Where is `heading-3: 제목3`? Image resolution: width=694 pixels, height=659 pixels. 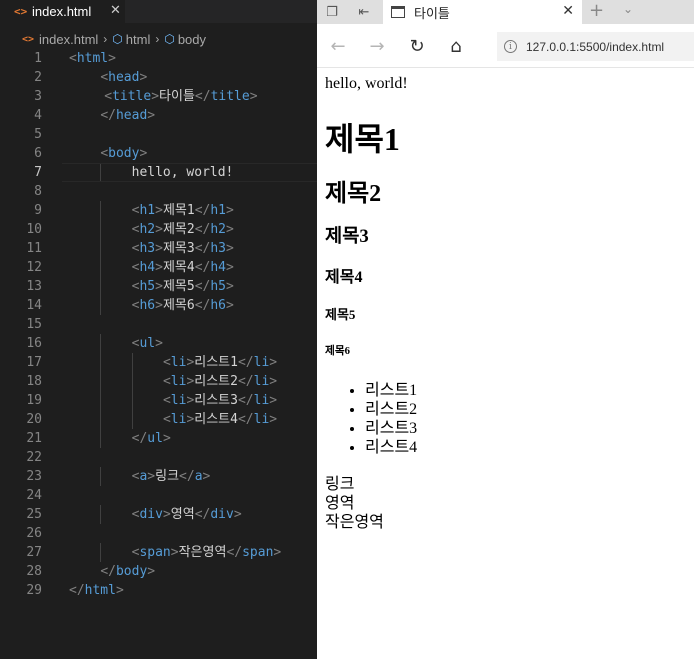 heading-3: 제목3 is located at coordinates (347, 236).